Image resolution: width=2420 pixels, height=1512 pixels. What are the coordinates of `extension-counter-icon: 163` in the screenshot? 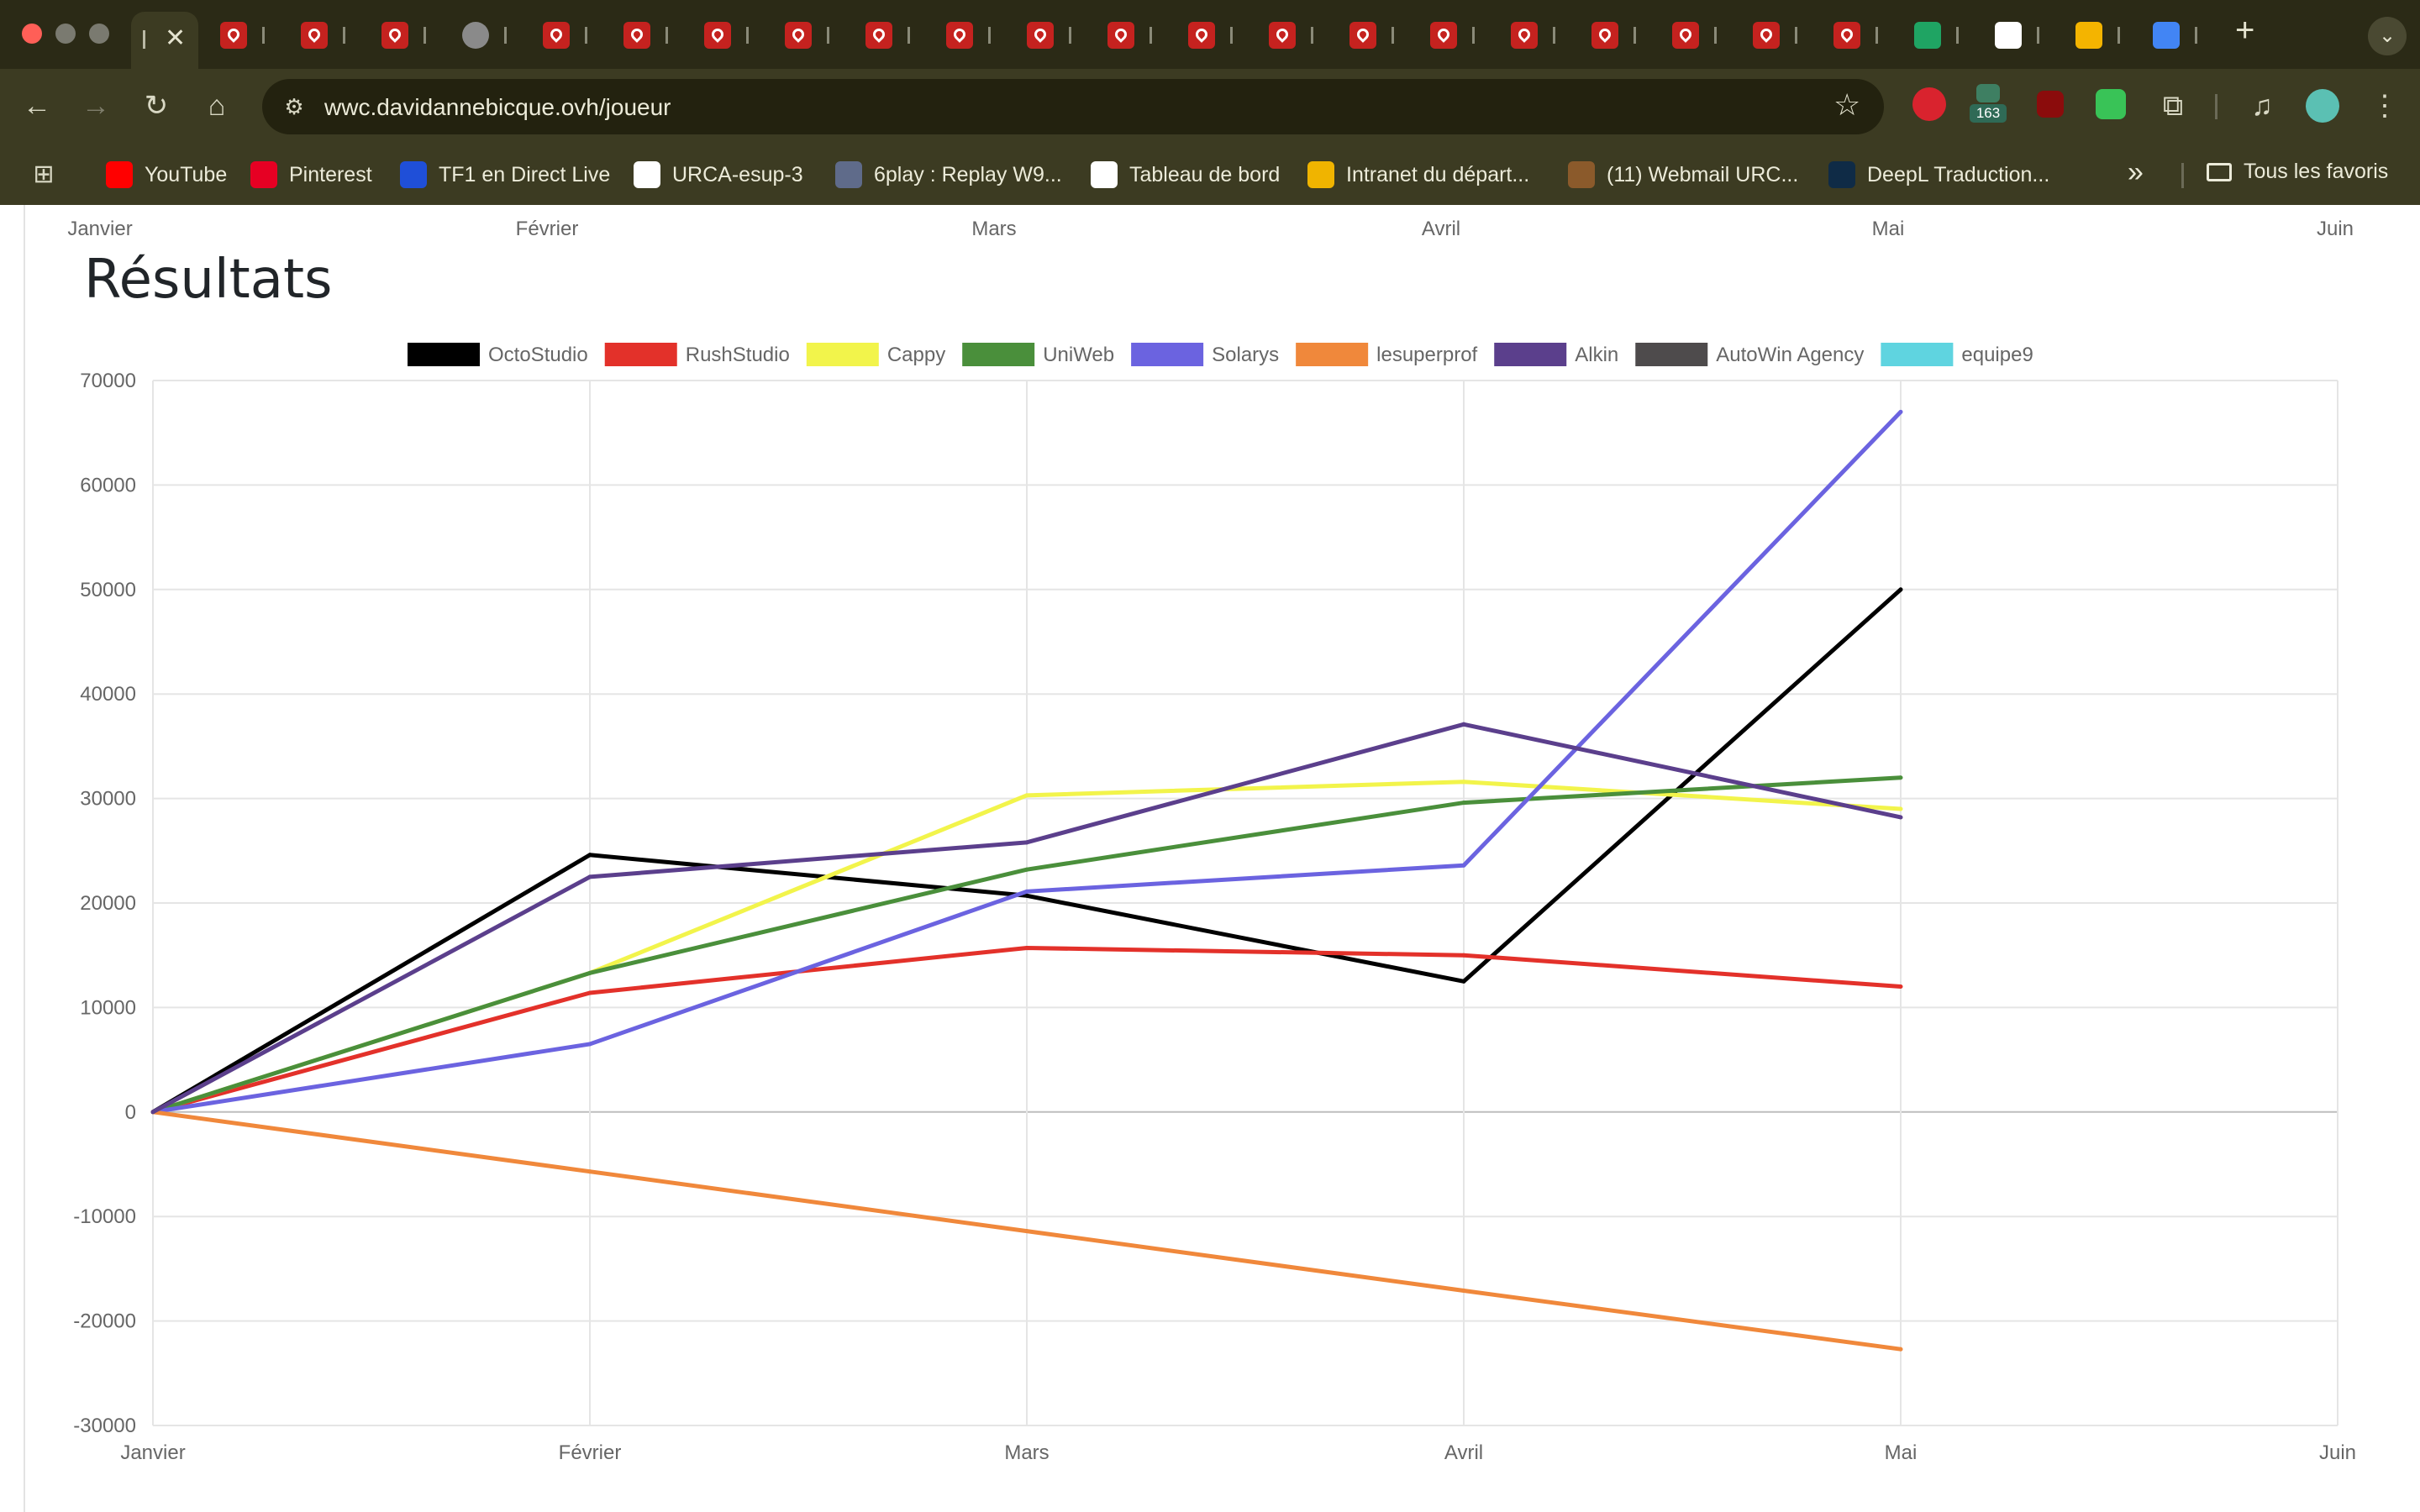 It's located at (1988, 103).